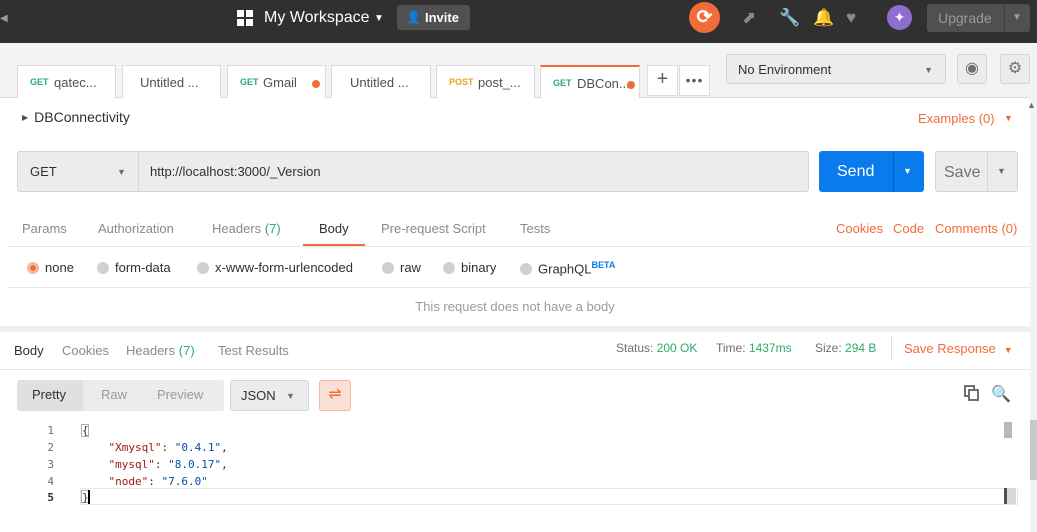 The height and width of the screenshot is (532, 1037). I want to click on format-pretty-button: Pretty, so click(49, 394).